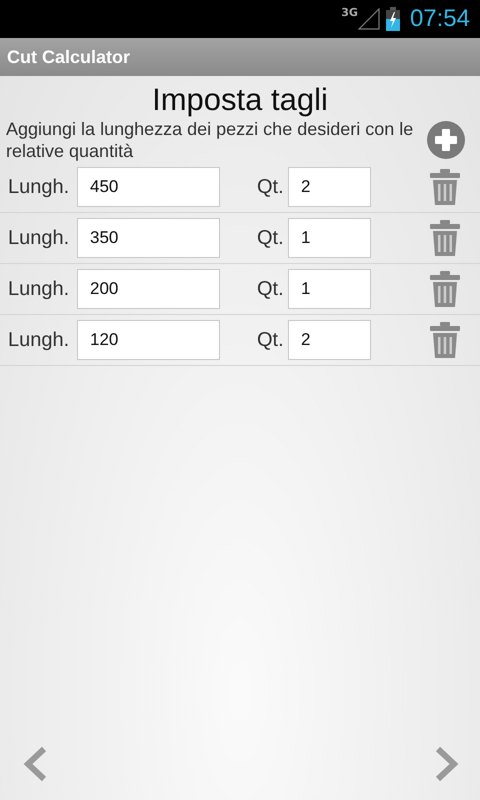 Image resolution: width=480 pixels, height=800 pixels. What do you see at coordinates (210, 140) in the screenshot?
I see `instructions-text: Aggiungi la lunghezza dei pezzi che desideri con le relative quantità` at bounding box center [210, 140].